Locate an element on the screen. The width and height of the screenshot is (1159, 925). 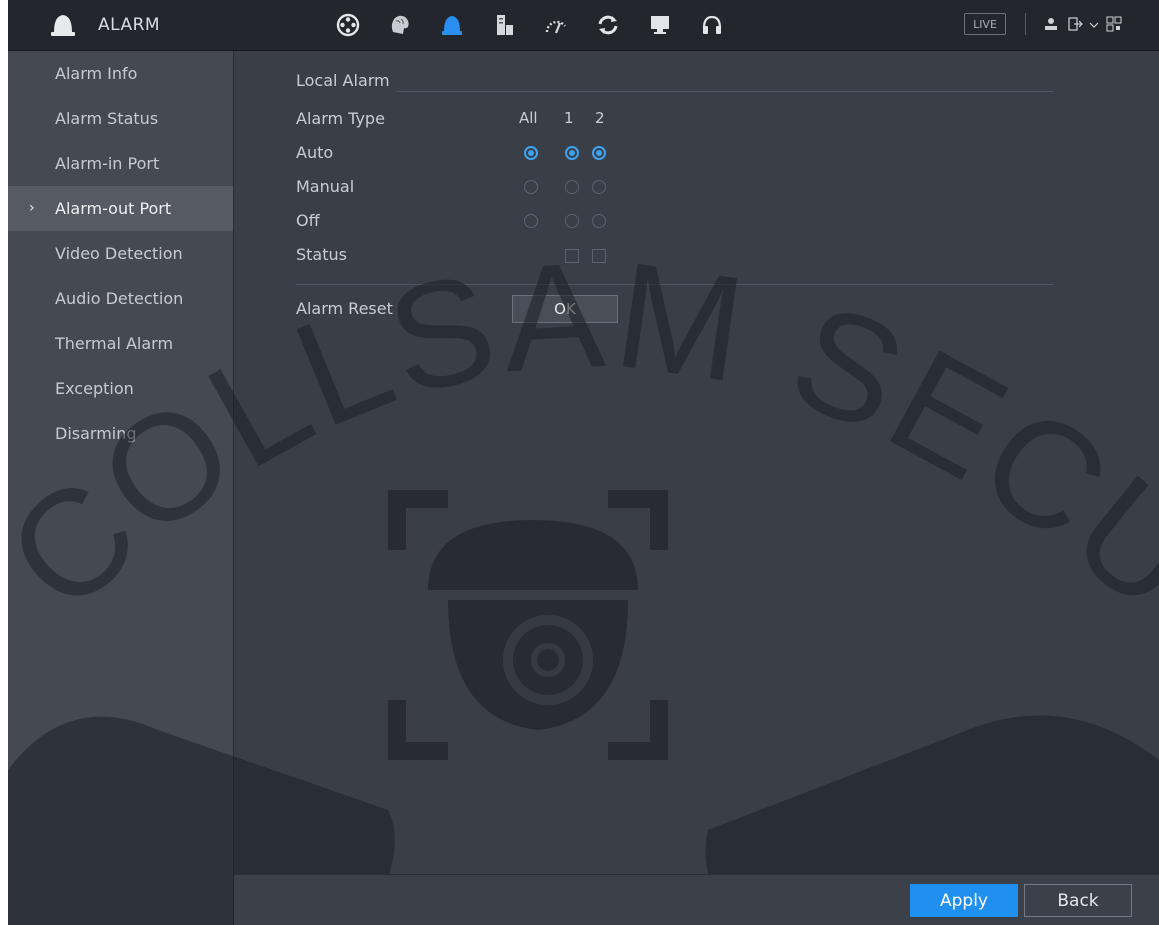
status-label: Status is located at coordinates (321, 254).